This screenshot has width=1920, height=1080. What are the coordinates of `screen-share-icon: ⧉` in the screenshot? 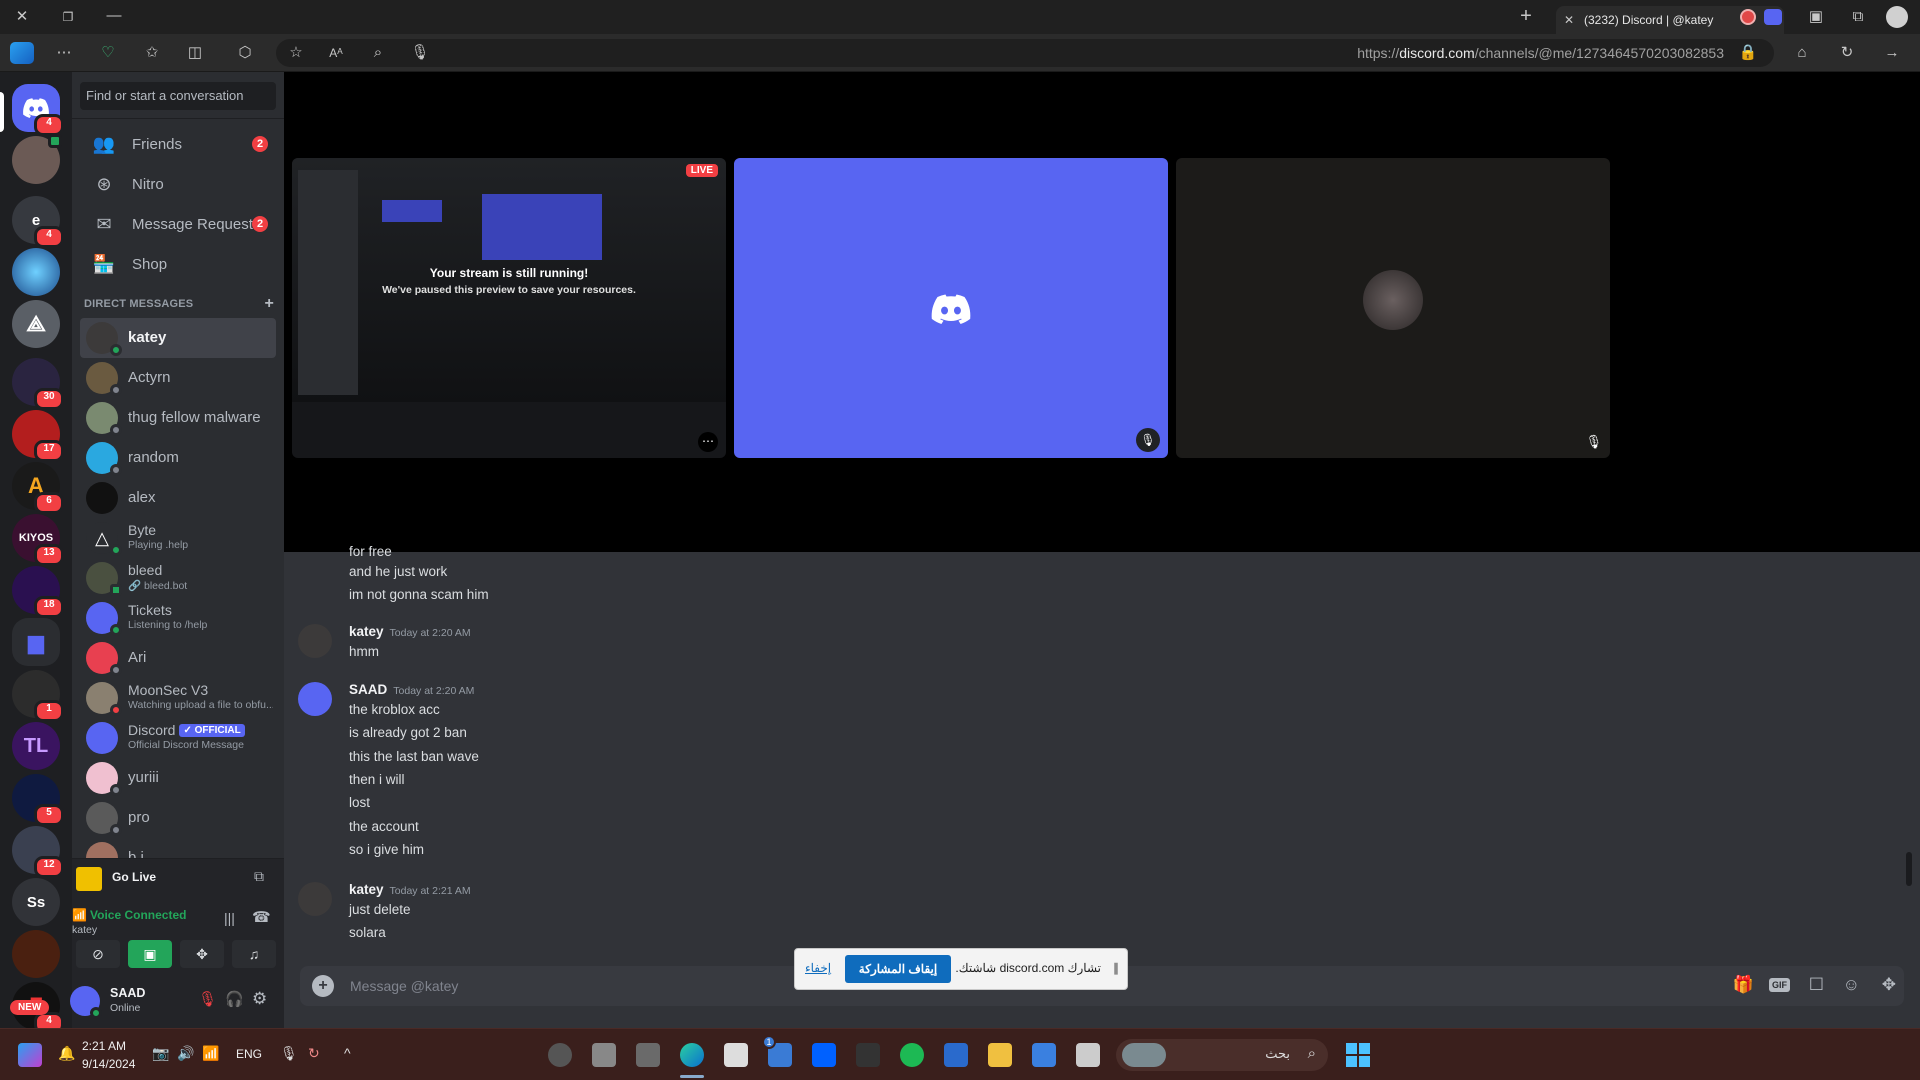 It's located at (259, 876).